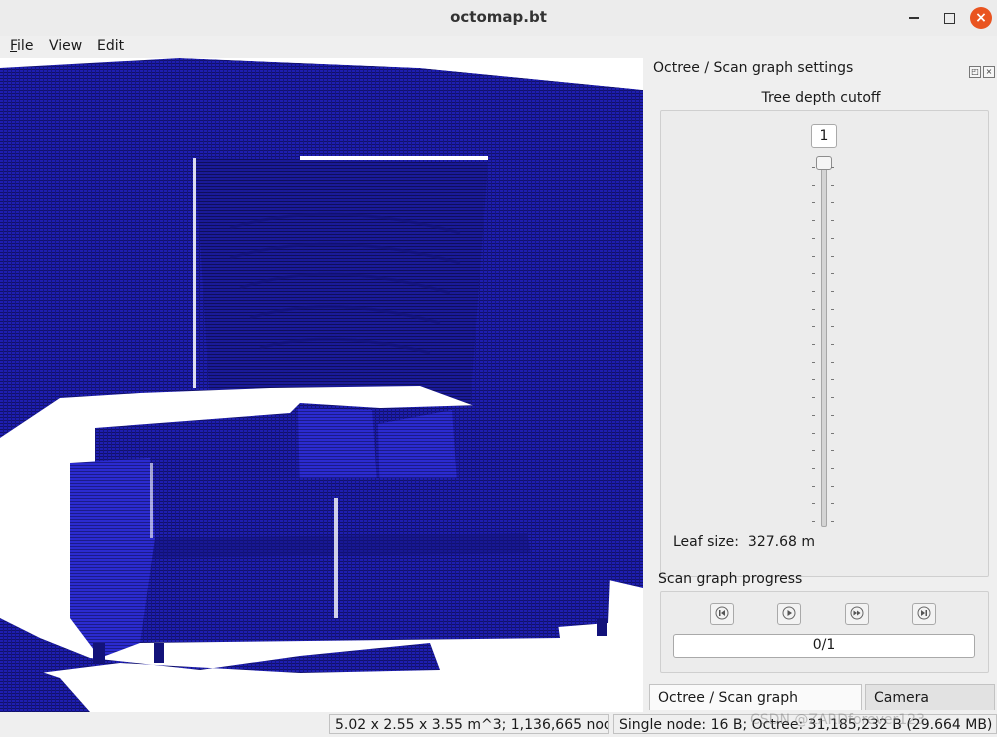  What do you see at coordinates (744, 542) in the screenshot?
I see `leaf-size: Leaf size: 327.68 m` at bounding box center [744, 542].